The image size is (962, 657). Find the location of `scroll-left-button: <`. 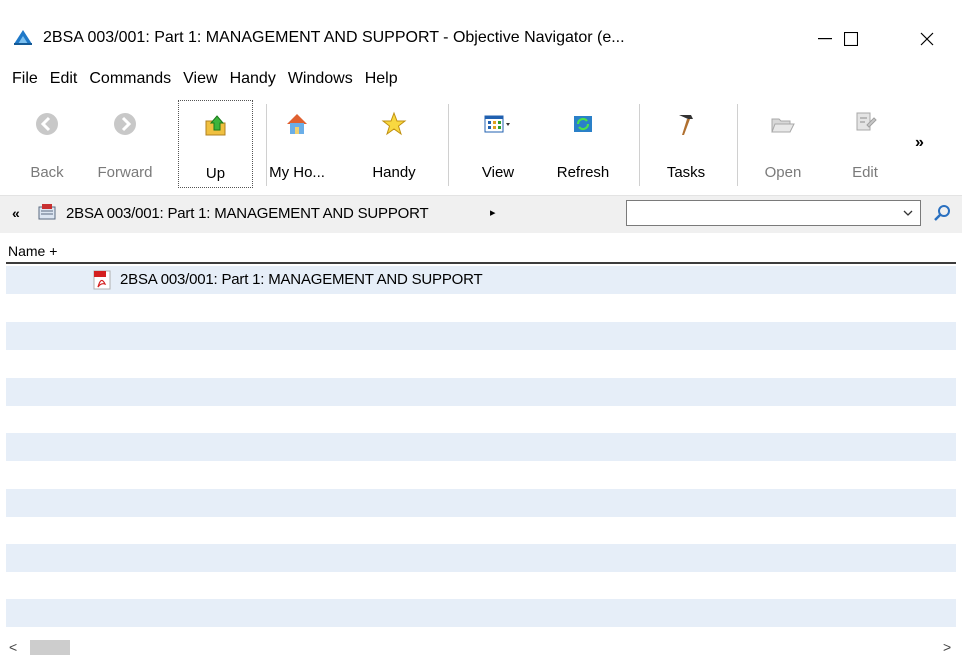

scroll-left-button: < is located at coordinates (13, 647).